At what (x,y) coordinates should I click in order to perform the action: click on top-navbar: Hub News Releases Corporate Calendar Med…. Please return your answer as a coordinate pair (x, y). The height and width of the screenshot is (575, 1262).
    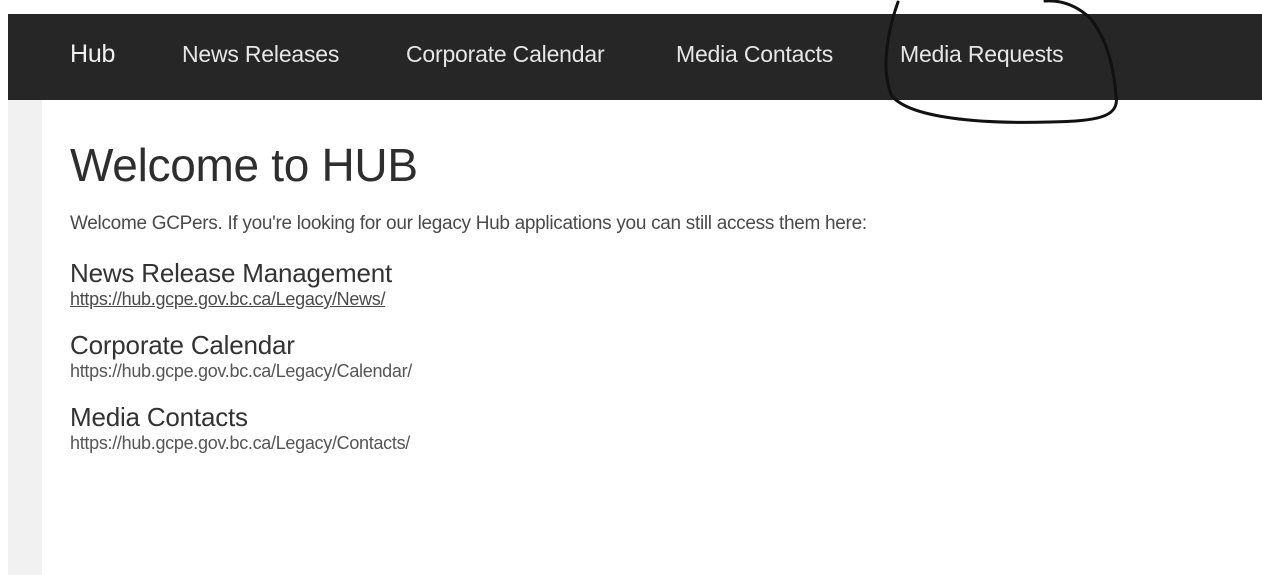
    Looking at the image, I should click on (635, 57).